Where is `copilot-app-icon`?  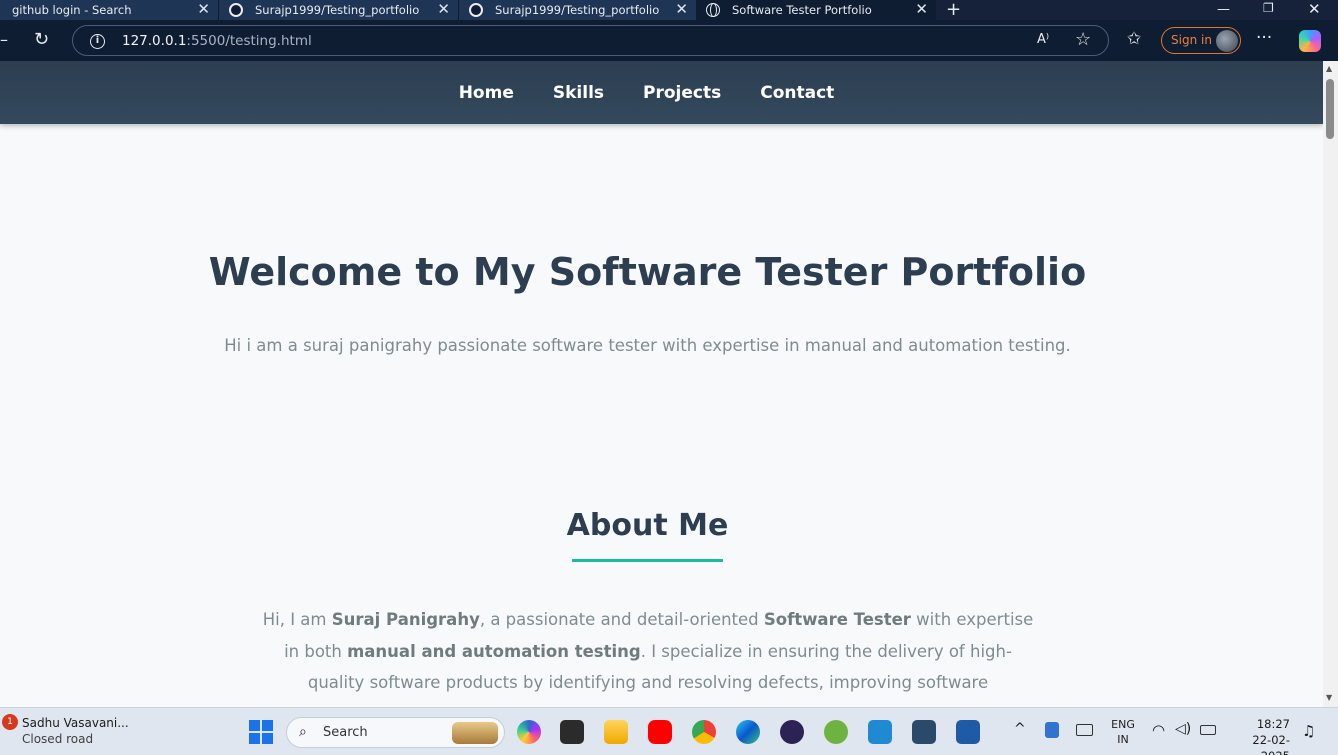
copilot-app-icon is located at coordinates (529, 732).